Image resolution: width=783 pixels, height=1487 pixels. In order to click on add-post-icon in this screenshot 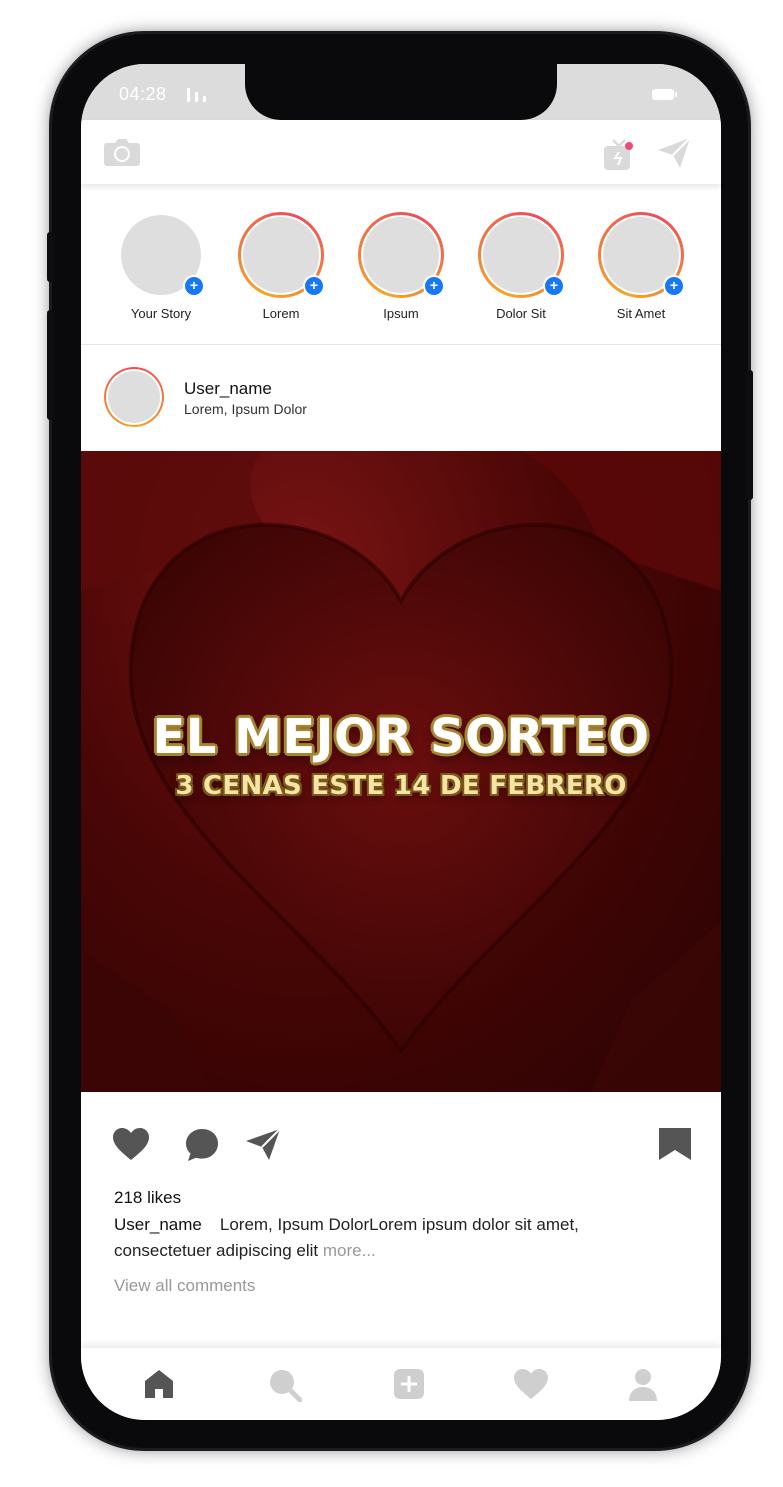, I will do `click(409, 1386)`.